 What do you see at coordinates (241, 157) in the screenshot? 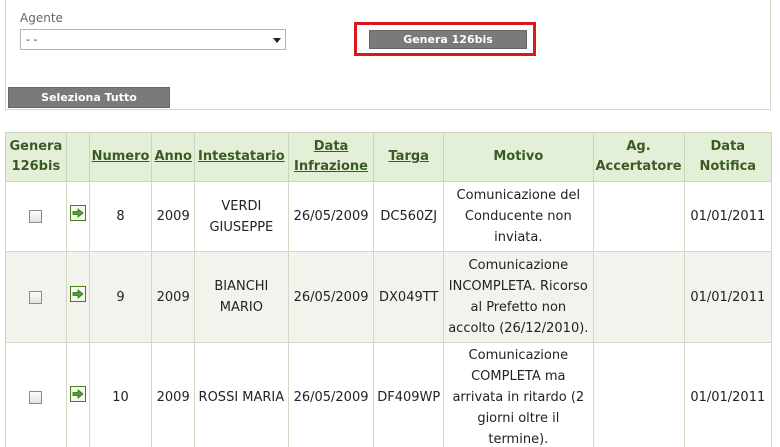
I see `header-intestatario: Intestatario` at bounding box center [241, 157].